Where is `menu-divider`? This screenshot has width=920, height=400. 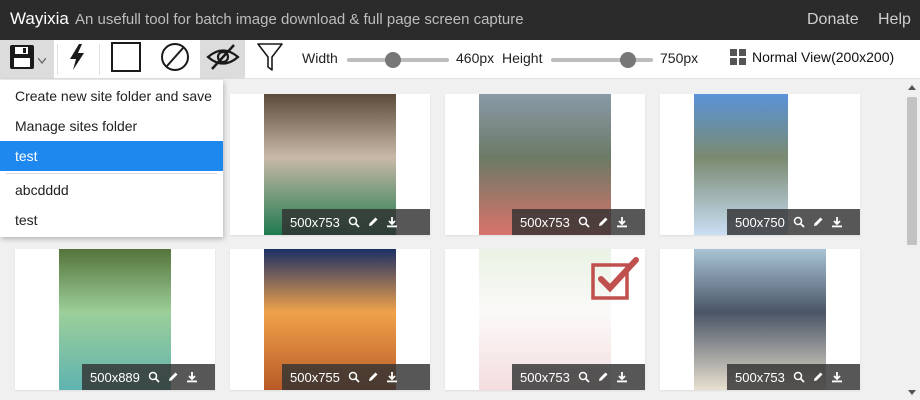
menu-divider is located at coordinates (111, 173).